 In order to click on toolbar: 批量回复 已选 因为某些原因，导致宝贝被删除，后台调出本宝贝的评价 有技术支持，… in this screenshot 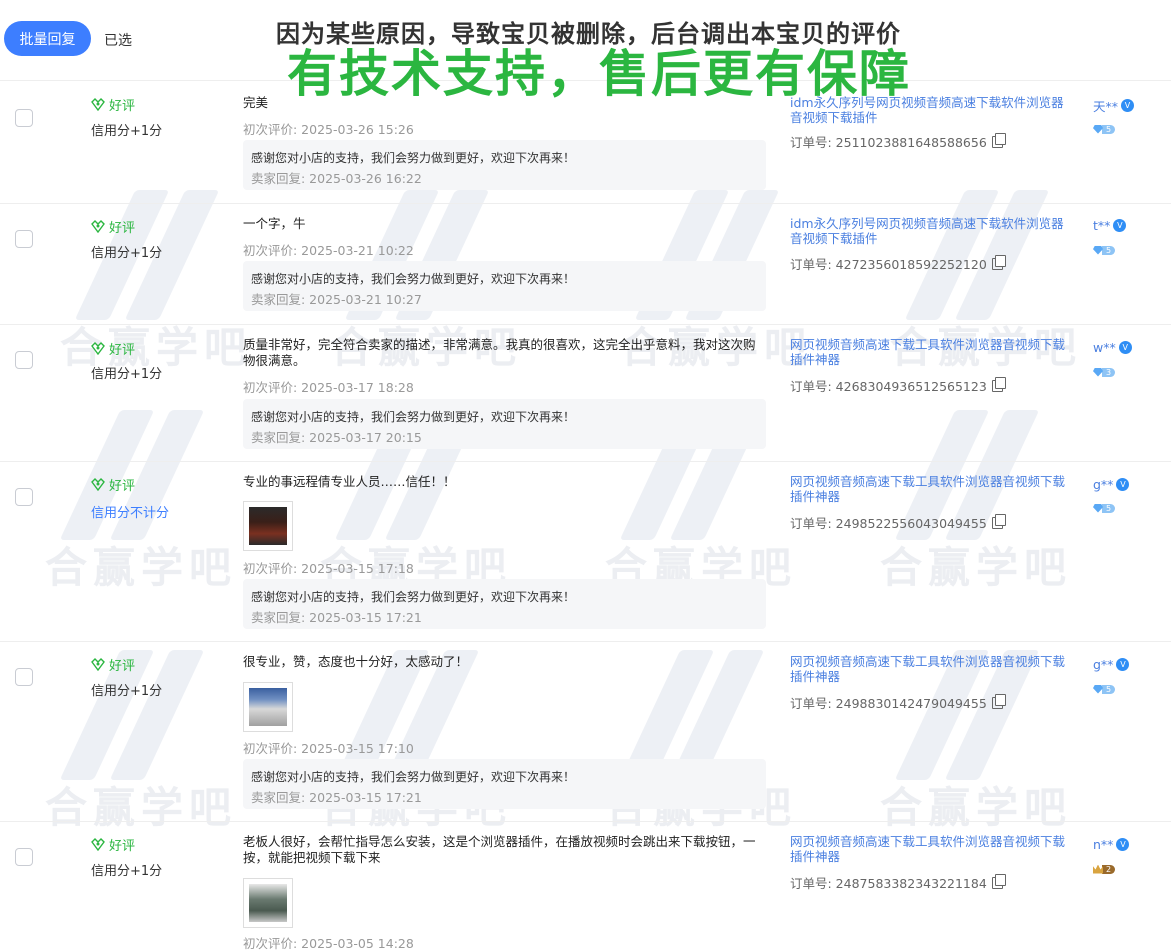, I will do `click(585, 51)`.